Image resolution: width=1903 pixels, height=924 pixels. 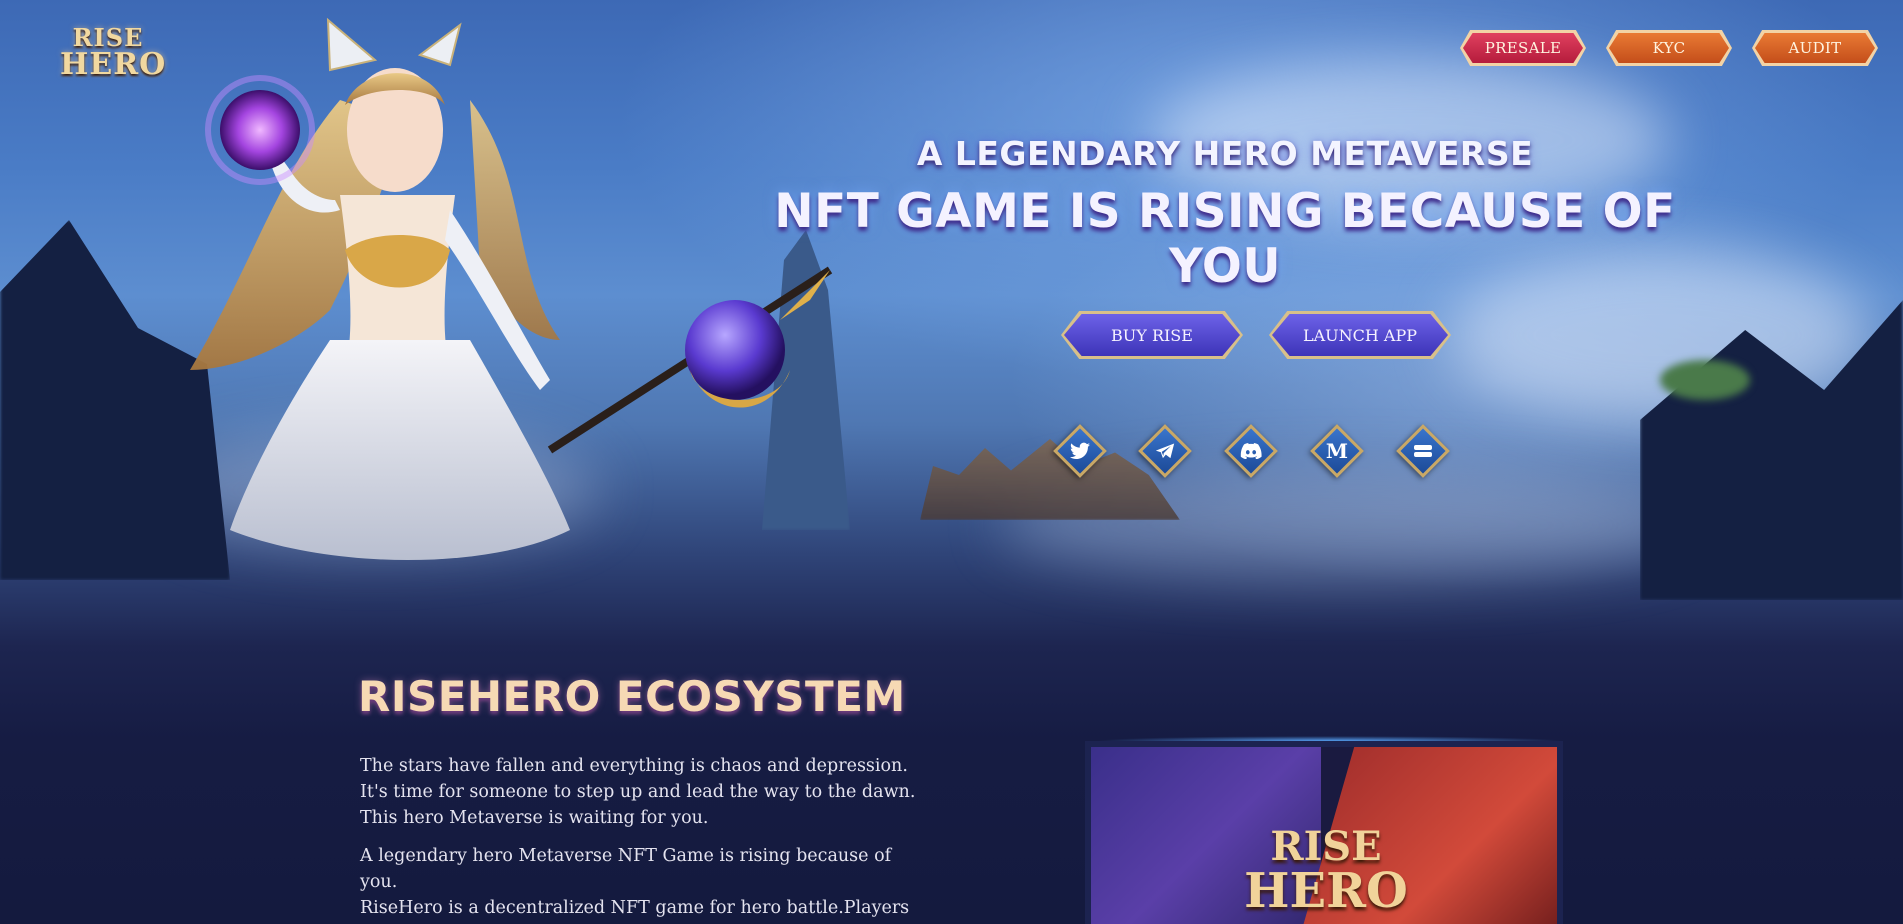 I want to click on ecosystem-title: RISEHERO ECOSYSTEM, so click(x=632, y=696).